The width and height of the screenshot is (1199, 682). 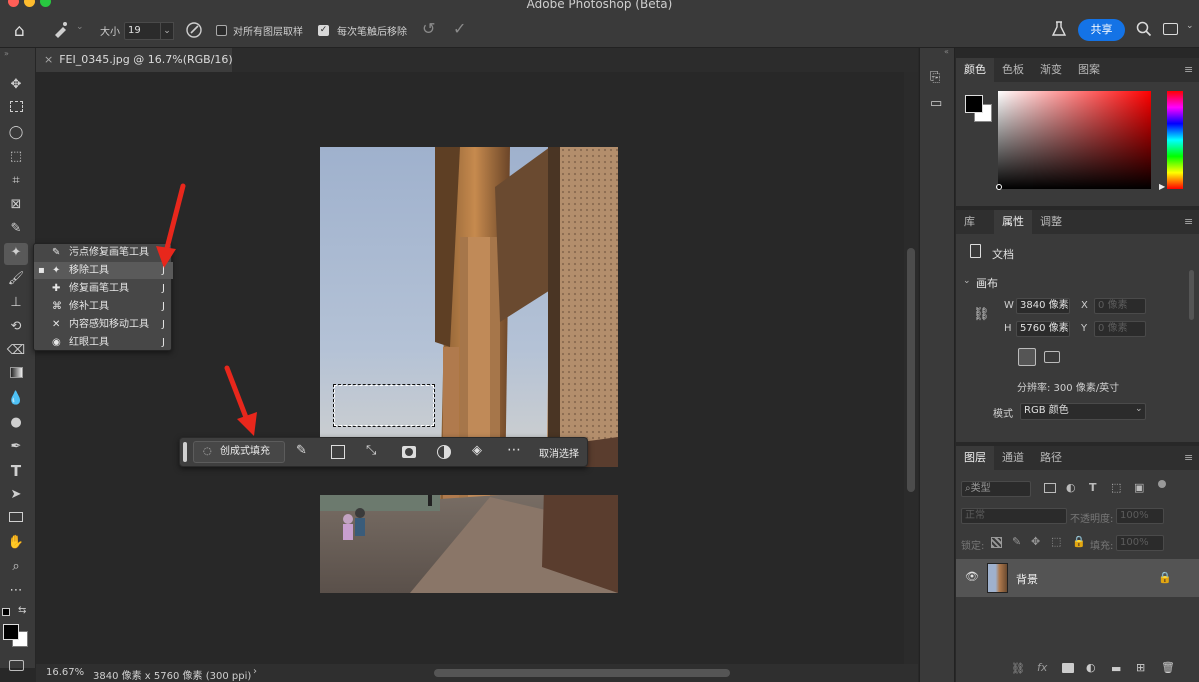 What do you see at coordinates (338, 452) in the screenshot?
I see `transform-selection-icon` at bounding box center [338, 452].